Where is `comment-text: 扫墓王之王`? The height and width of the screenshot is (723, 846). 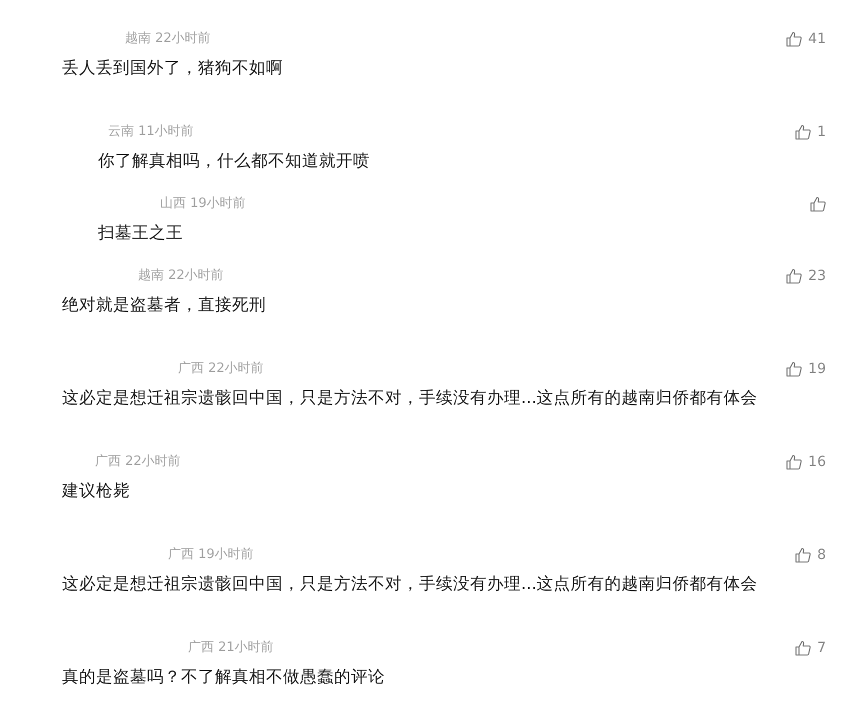
comment-text: 扫墓王之王 is located at coordinates (141, 233).